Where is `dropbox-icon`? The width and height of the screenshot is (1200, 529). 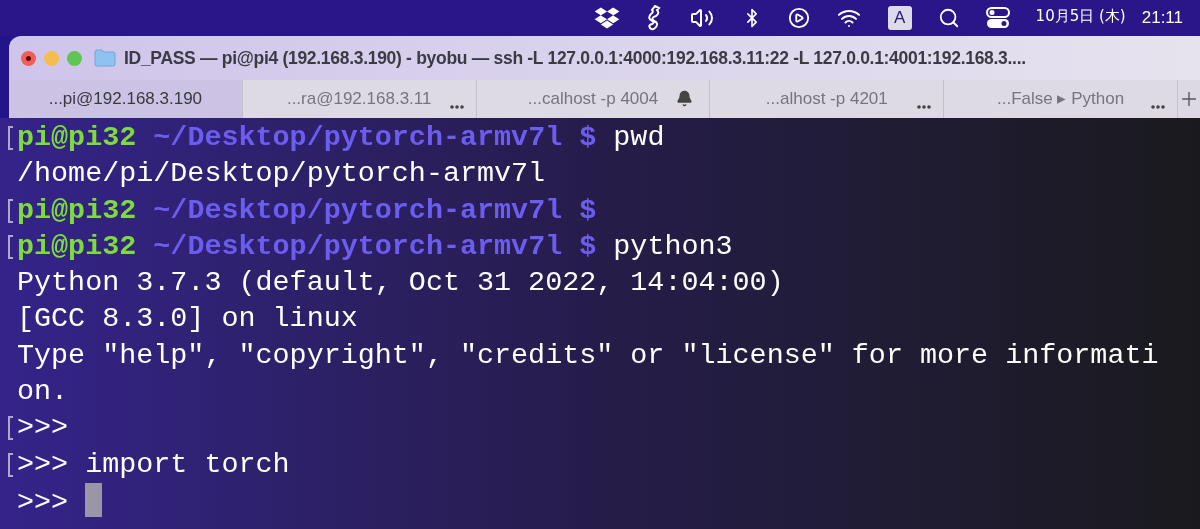 dropbox-icon is located at coordinates (606, 18).